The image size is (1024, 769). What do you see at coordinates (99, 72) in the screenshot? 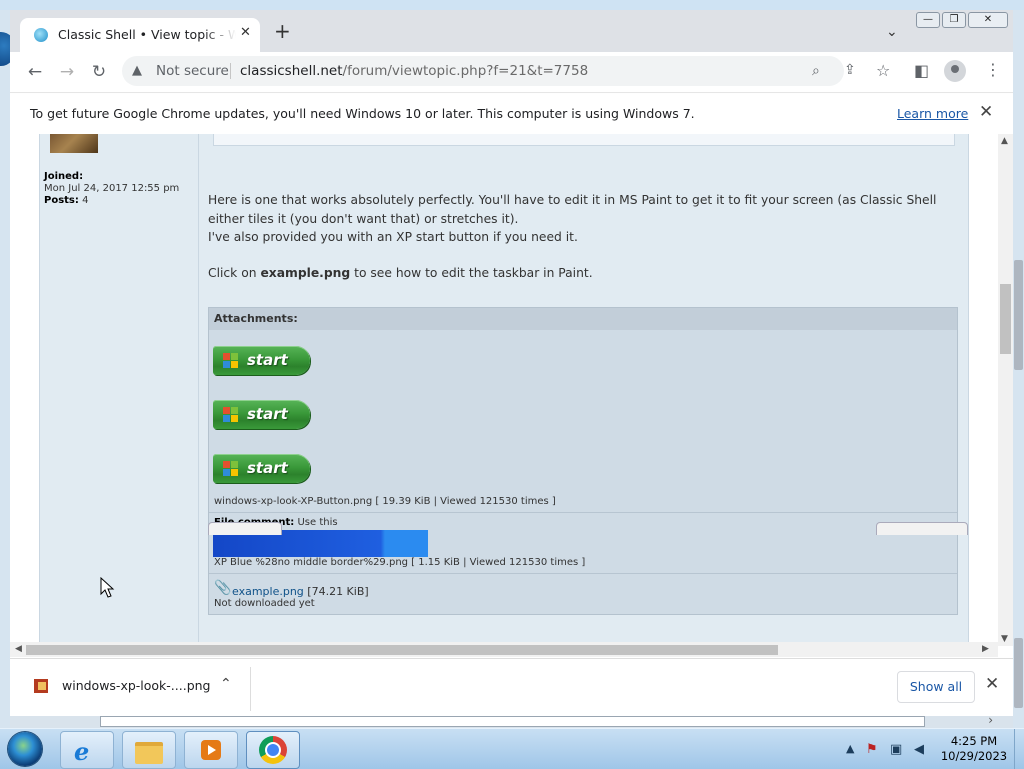
I see `reload-icon: ↻` at bounding box center [99, 72].